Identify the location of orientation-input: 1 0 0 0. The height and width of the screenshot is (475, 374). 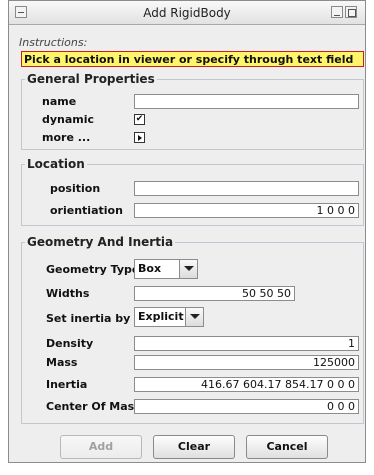
(246, 210).